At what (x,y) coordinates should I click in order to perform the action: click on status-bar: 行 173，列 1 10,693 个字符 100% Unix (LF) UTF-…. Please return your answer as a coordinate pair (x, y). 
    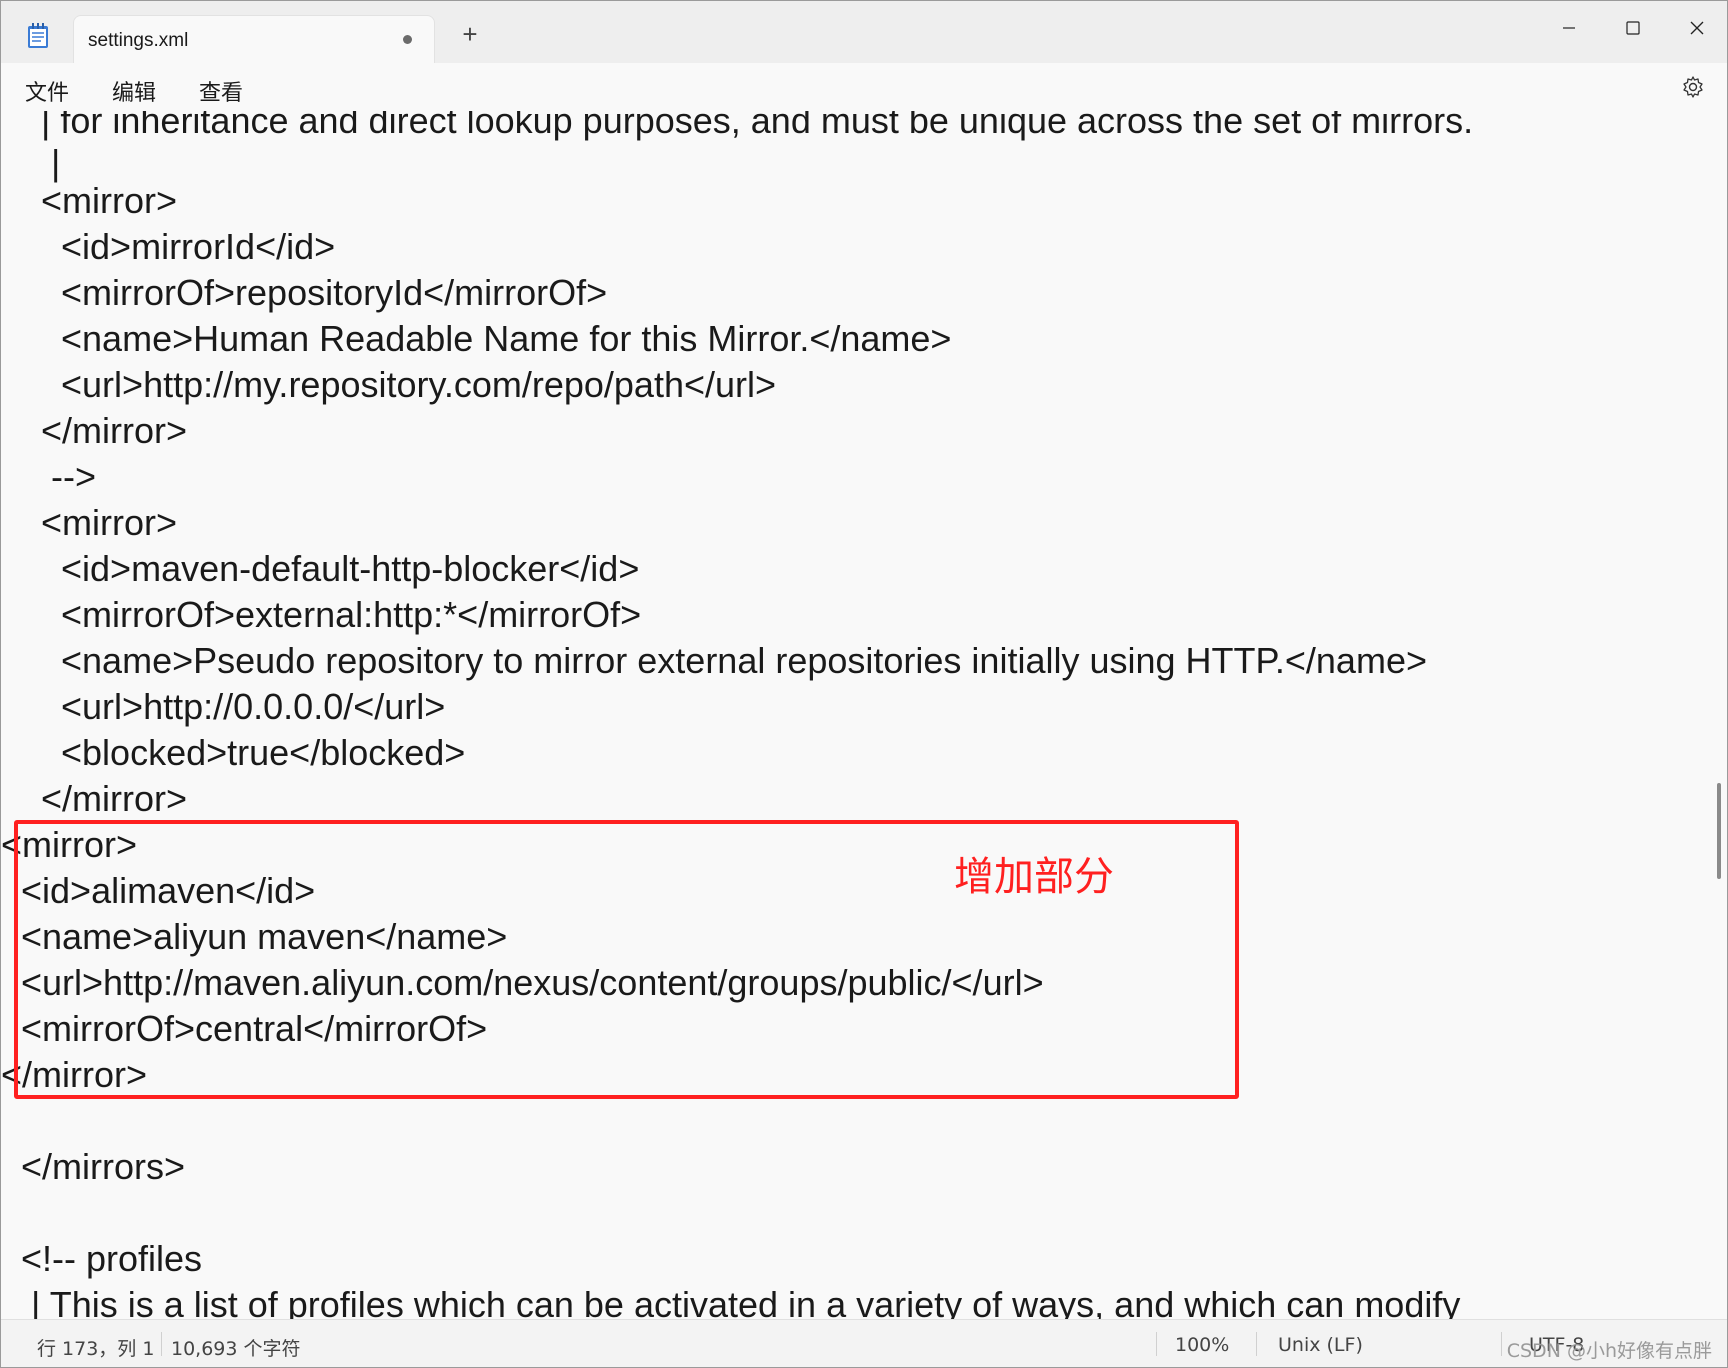
    Looking at the image, I should click on (864, 1343).